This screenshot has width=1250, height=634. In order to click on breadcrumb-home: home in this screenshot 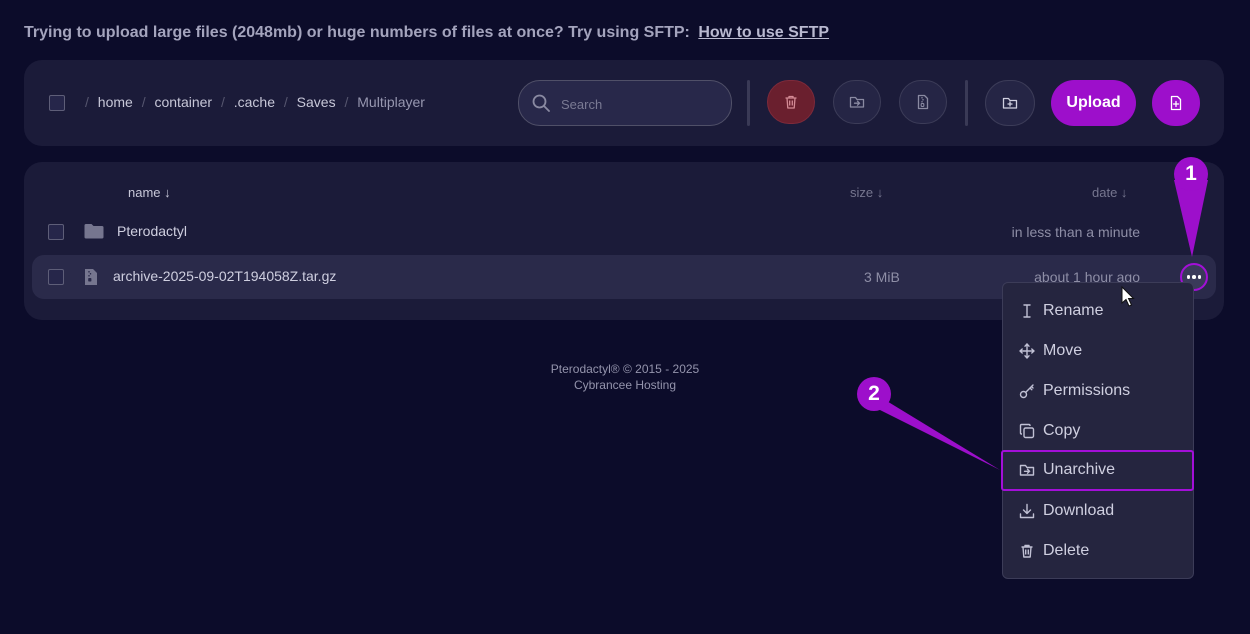, I will do `click(115, 102)`.